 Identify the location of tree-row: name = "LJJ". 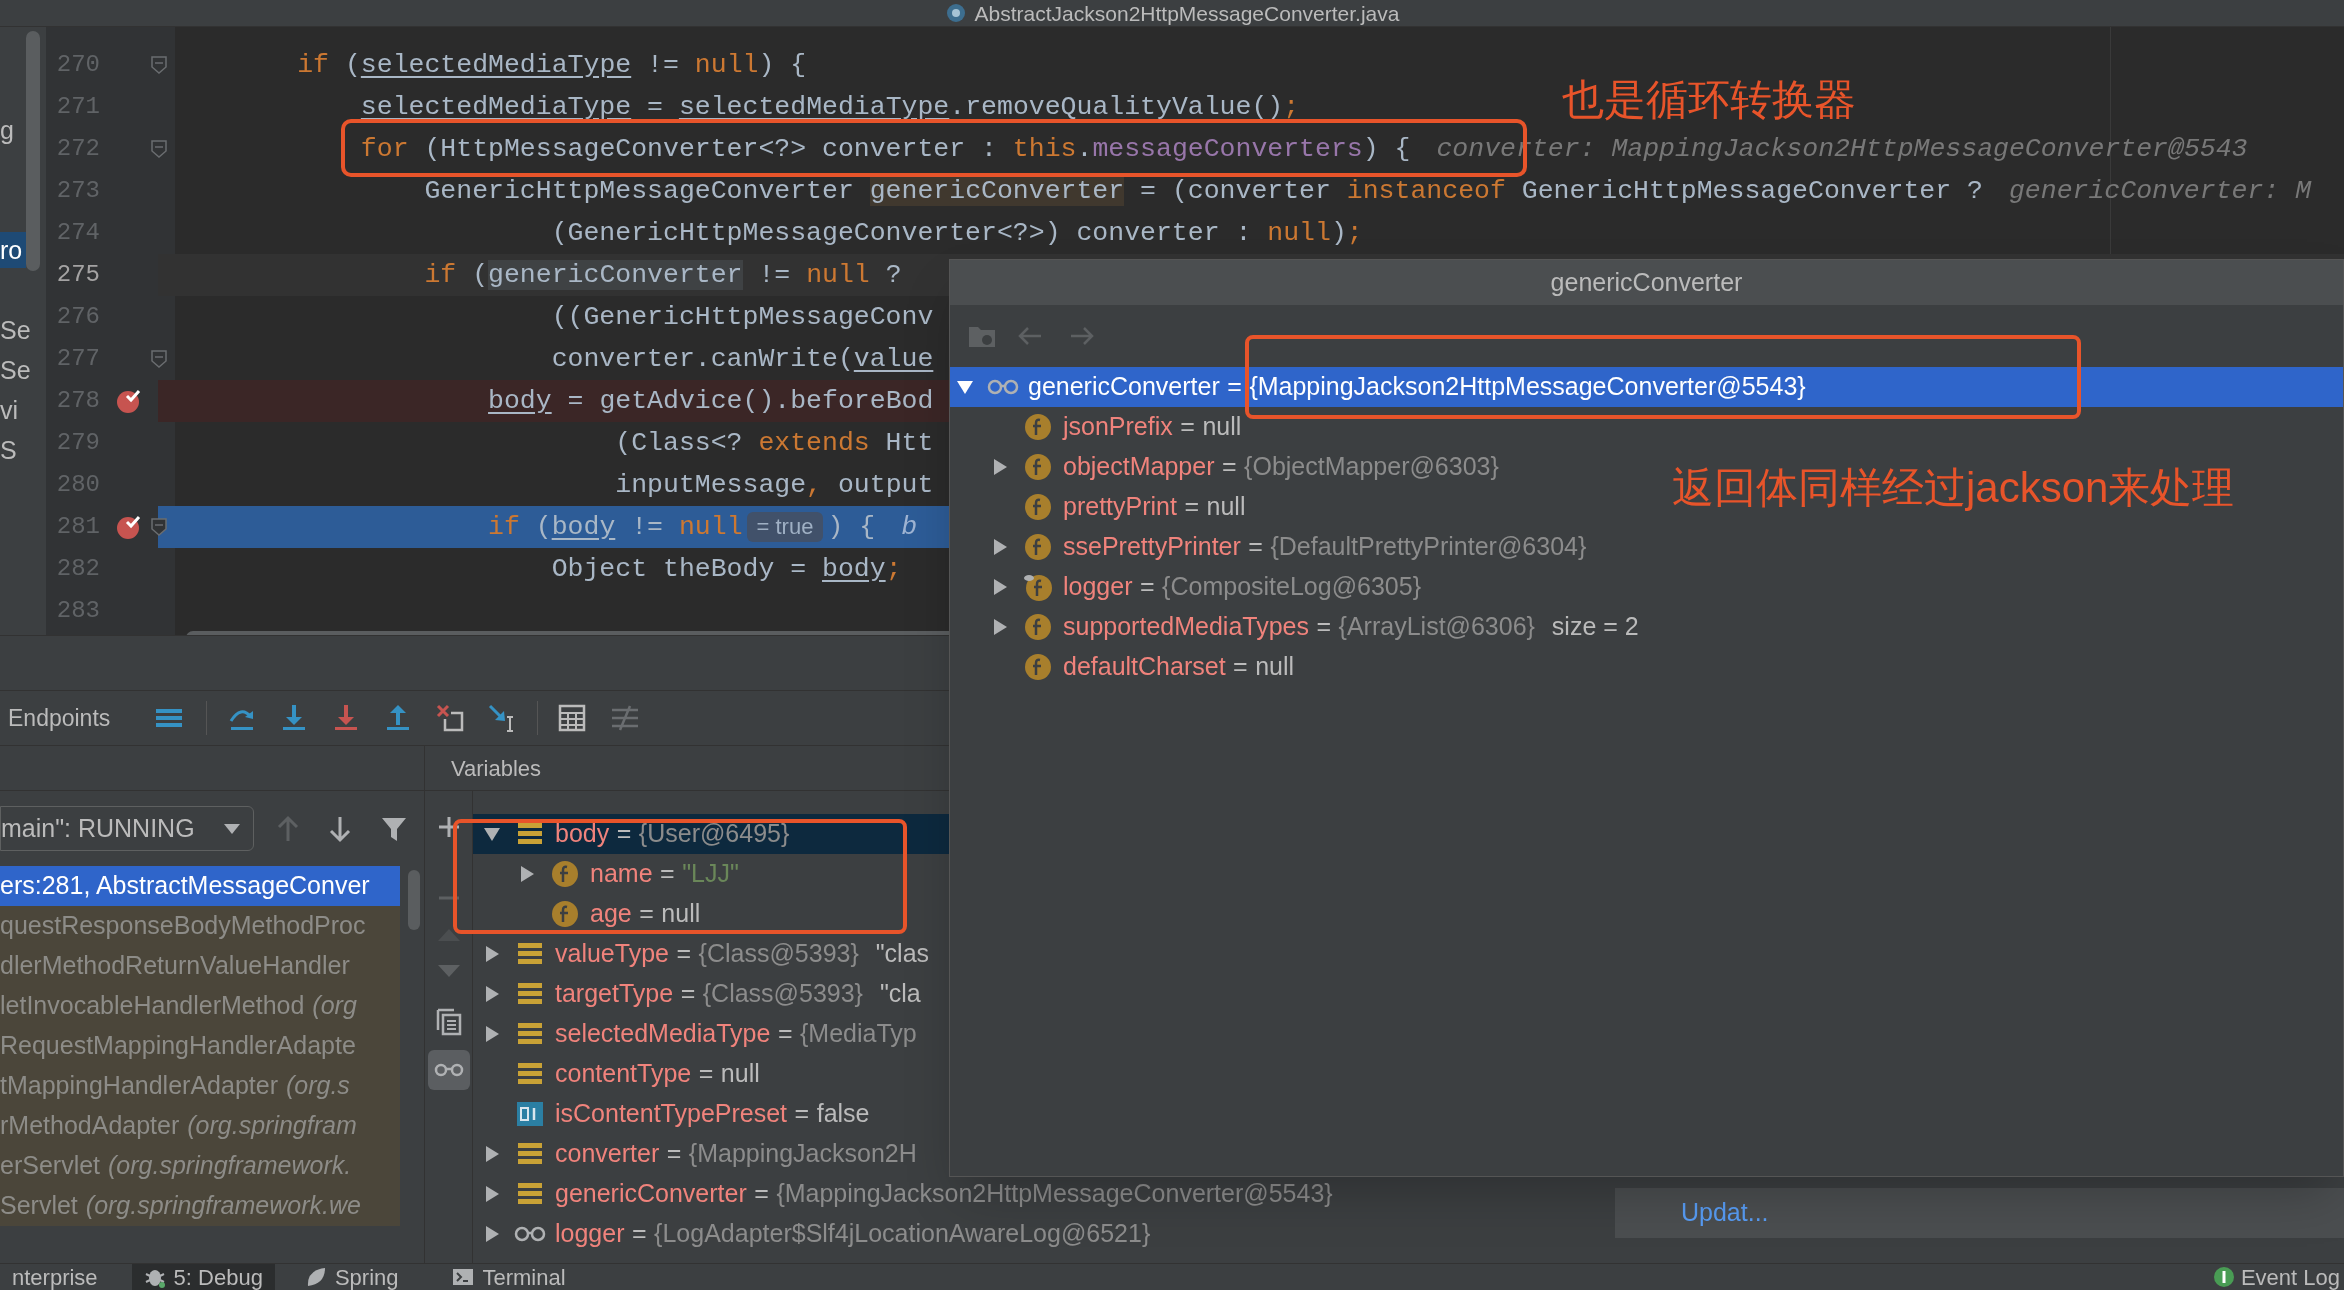
(610, 874).